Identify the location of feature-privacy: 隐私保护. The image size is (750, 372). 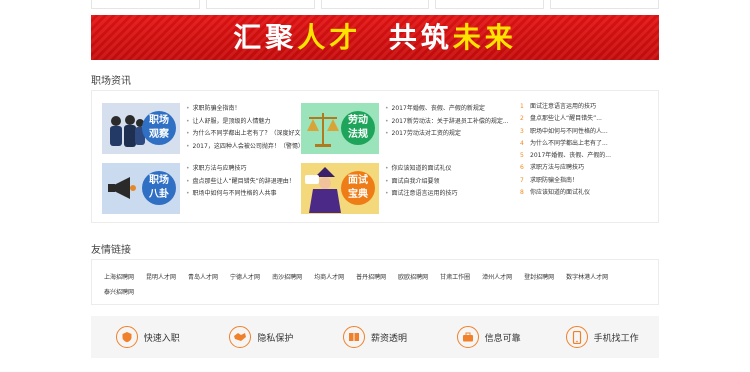
(262, 337).